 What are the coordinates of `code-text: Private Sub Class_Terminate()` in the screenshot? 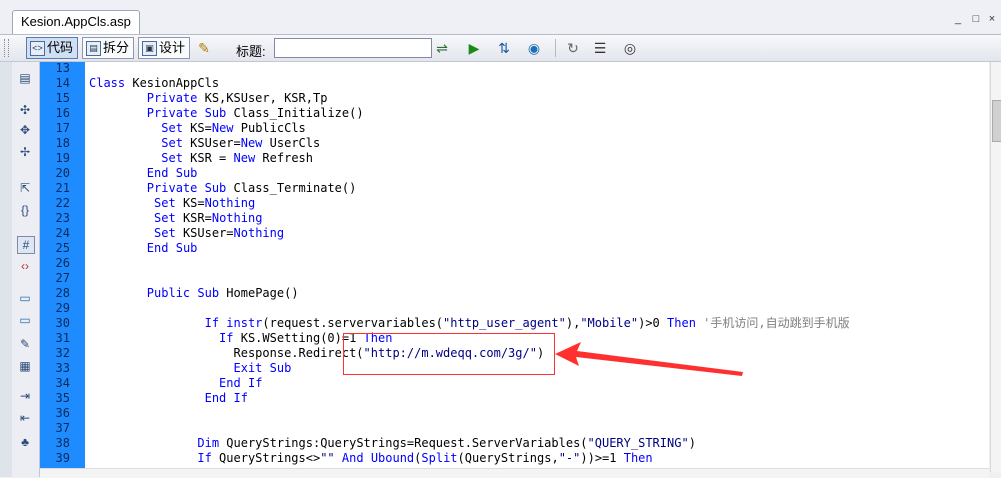 It's located at (223, 188).